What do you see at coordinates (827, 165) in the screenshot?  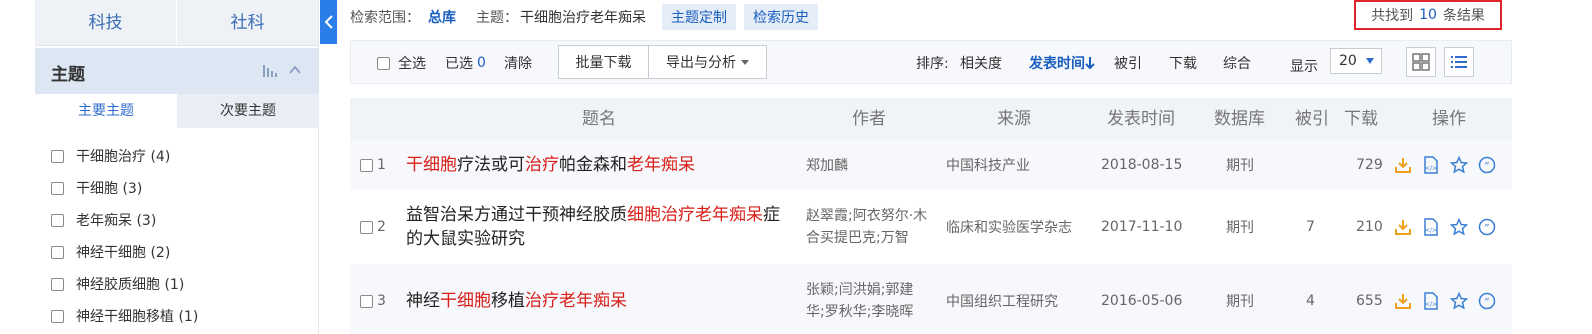 I see `author: 郑加麟` at bounding box center [827, 165].